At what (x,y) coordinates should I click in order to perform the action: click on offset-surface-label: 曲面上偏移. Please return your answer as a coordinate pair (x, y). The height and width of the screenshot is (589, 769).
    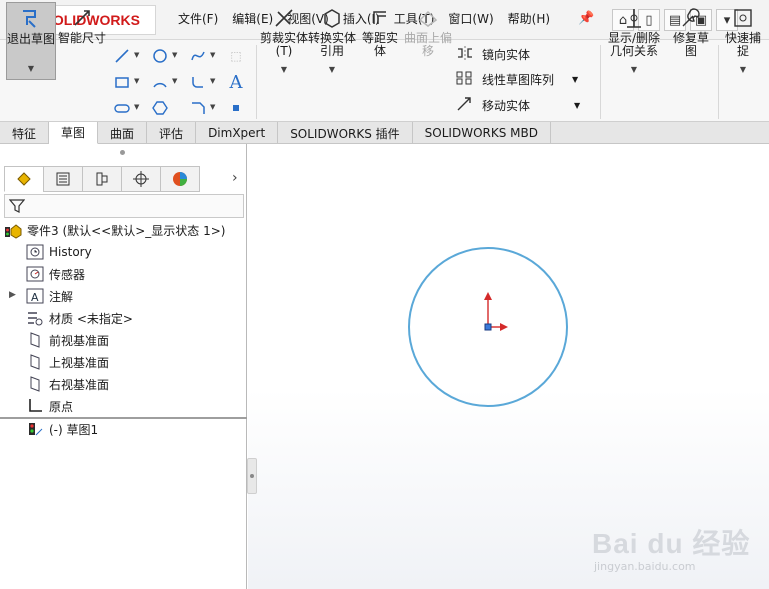
    Looking at the image, I should click on (428, 44).